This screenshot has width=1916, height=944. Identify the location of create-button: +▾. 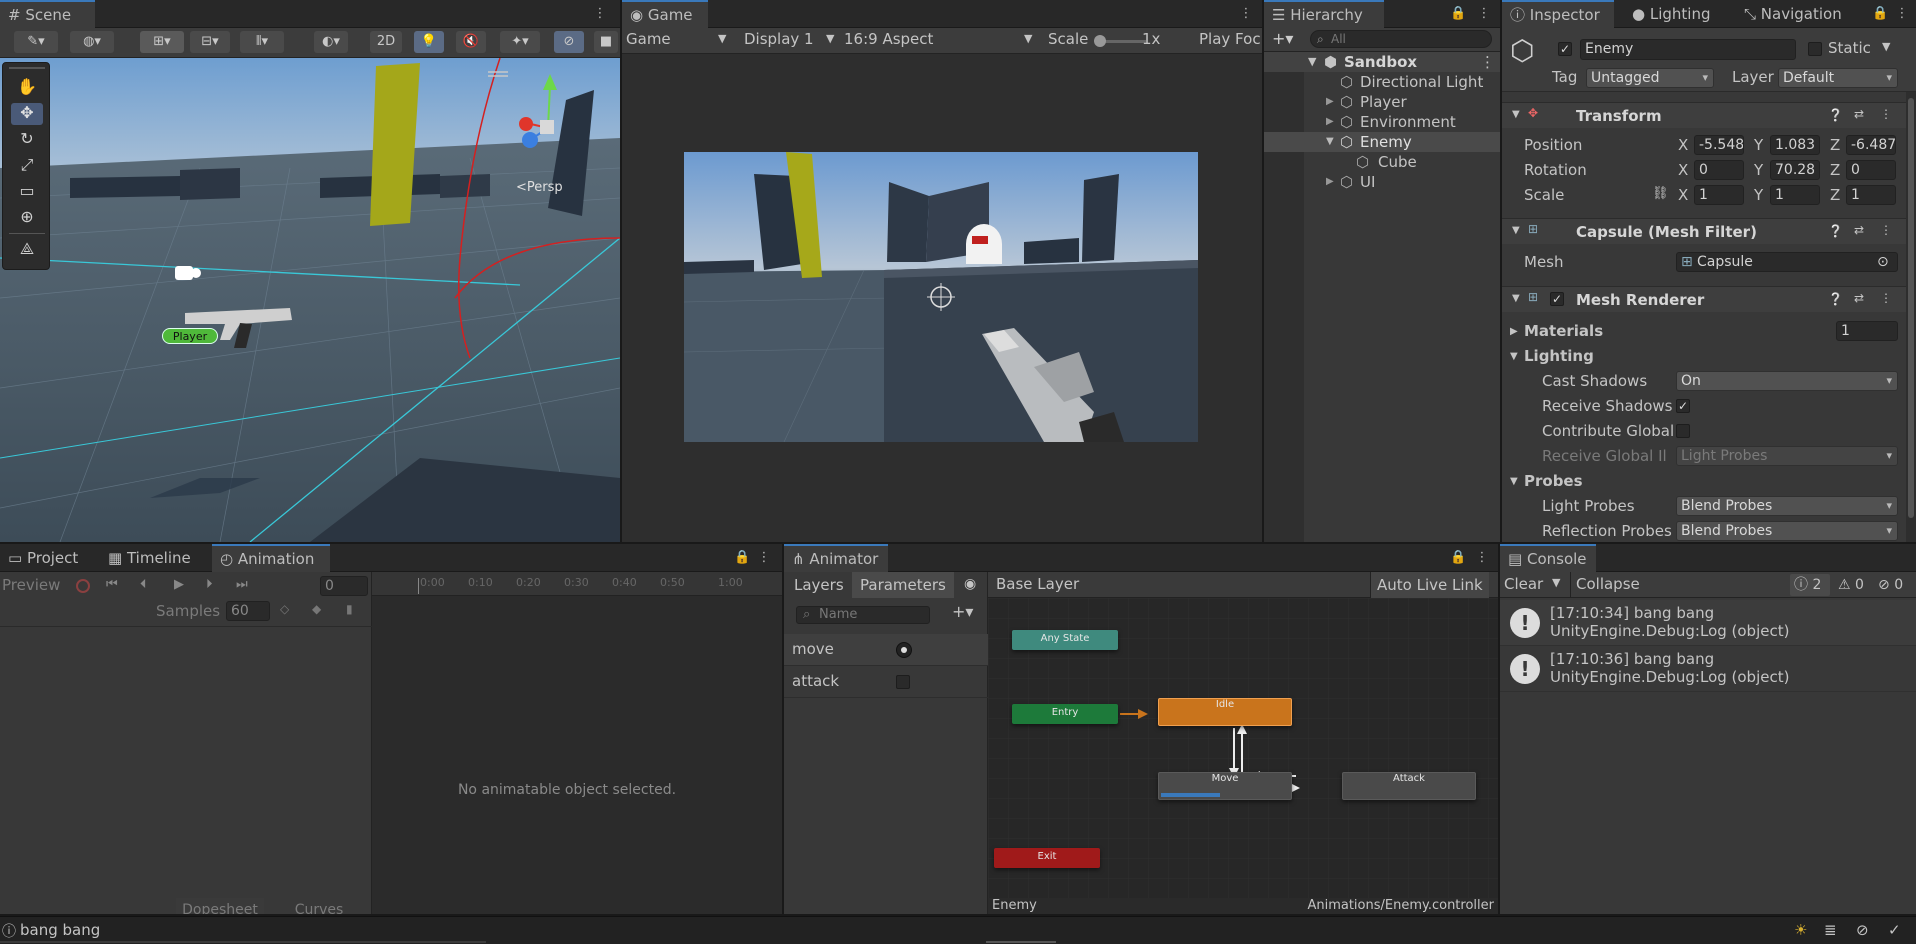
(1282, 38).